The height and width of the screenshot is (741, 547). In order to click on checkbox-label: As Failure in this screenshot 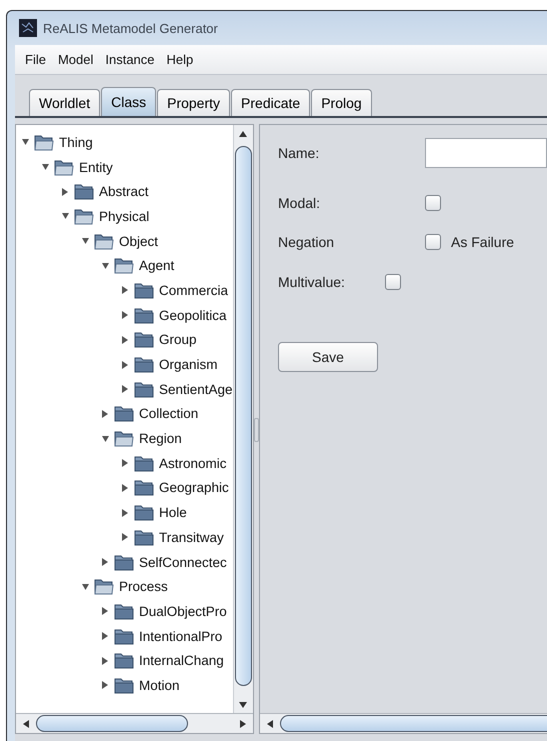, I will do `click(482, 242)`.